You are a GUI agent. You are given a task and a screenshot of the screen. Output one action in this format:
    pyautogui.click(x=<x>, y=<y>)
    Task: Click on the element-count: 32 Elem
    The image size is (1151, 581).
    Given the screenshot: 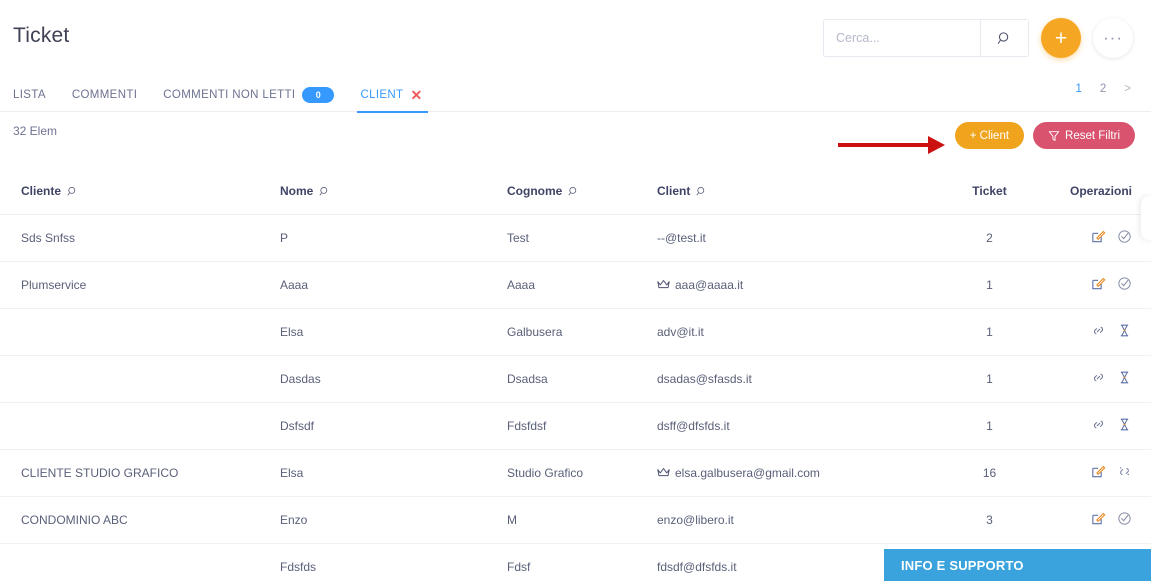 What is the action you would take?
    pyautogui.click(x=35, y=131)
    